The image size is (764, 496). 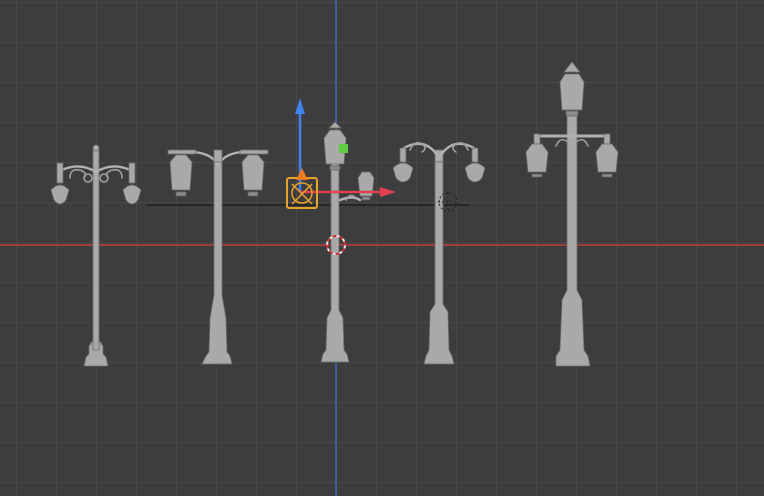 What do you see at coordinates (300, 106) in the screenshot?
I see `gizmo-z-arrow-icon` at bounding box center [300, 106].